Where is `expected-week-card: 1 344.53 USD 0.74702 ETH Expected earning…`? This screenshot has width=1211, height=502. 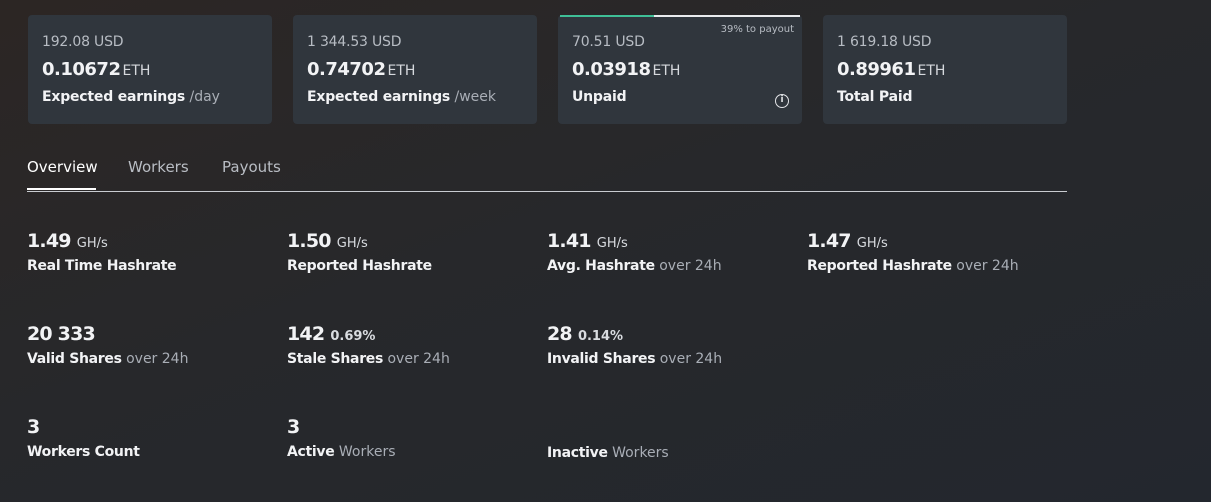
expected-week-card: 1 344.53 USD 0.74702 ETH Expected earning… is located at coordinates (415, 69).